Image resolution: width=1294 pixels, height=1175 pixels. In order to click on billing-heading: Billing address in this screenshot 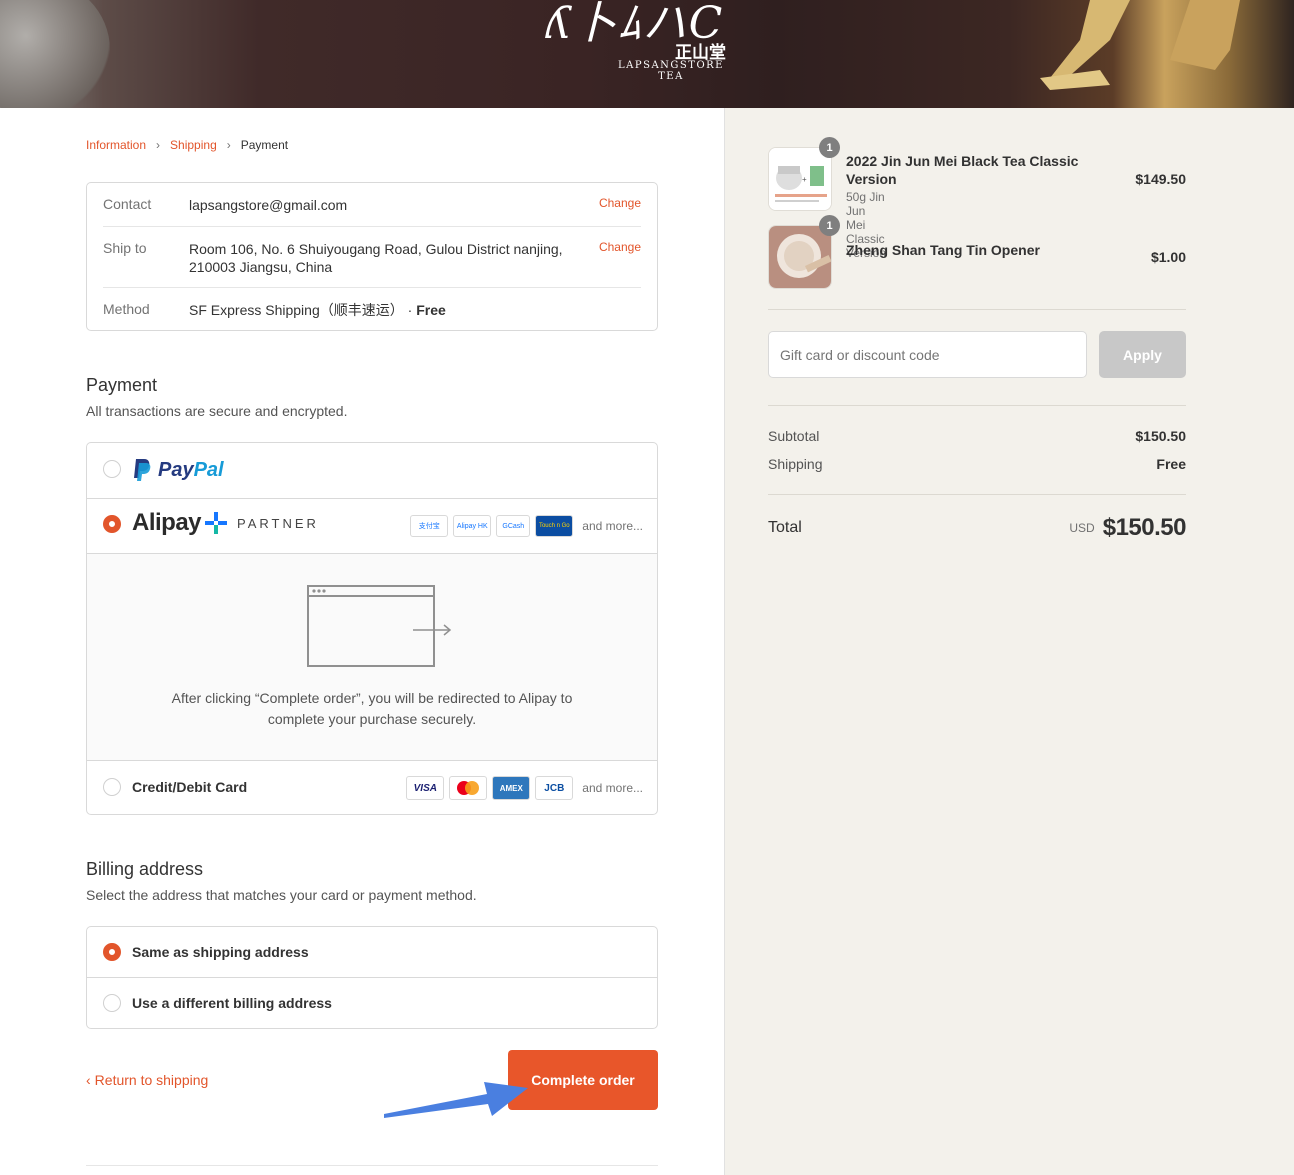, I will do `click(145, 869)`.